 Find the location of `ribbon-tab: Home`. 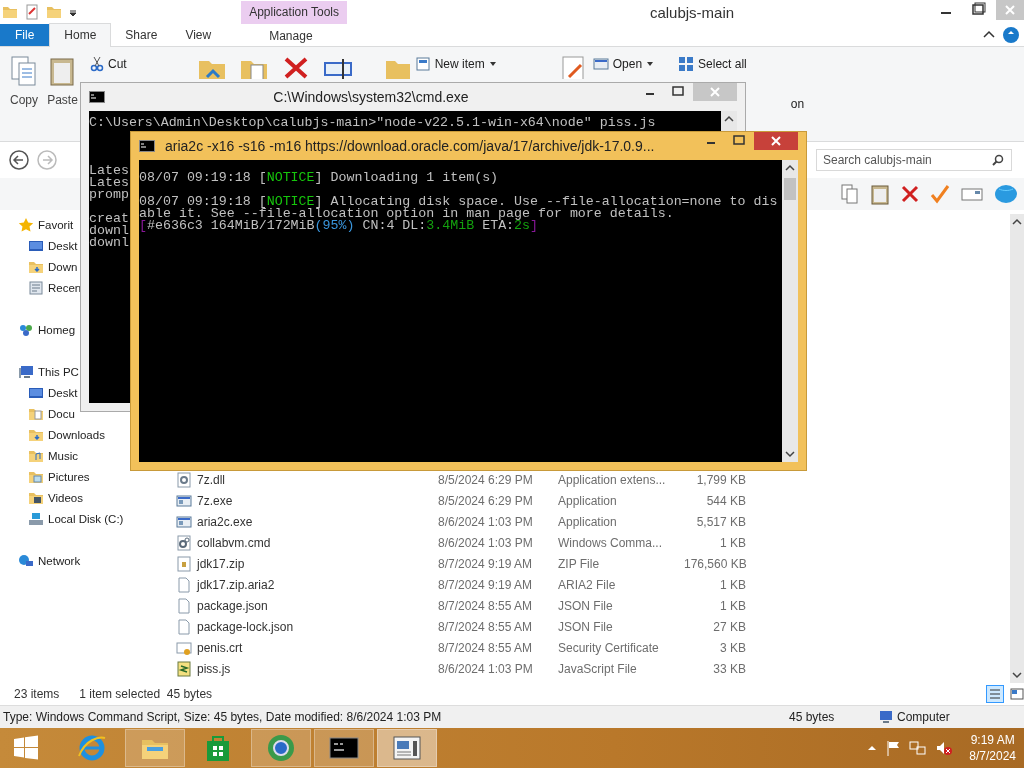

ribbon-tab: Home is located at coordinates (80, 35).